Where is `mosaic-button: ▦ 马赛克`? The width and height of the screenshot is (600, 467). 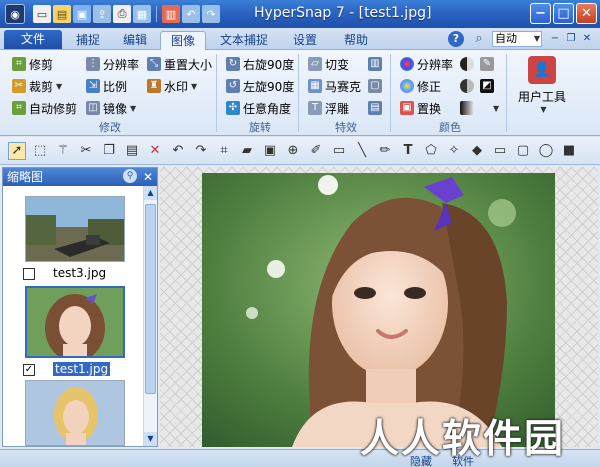
mosaic-button: ▦ 马赛克 is located at coordinates (334, 86).